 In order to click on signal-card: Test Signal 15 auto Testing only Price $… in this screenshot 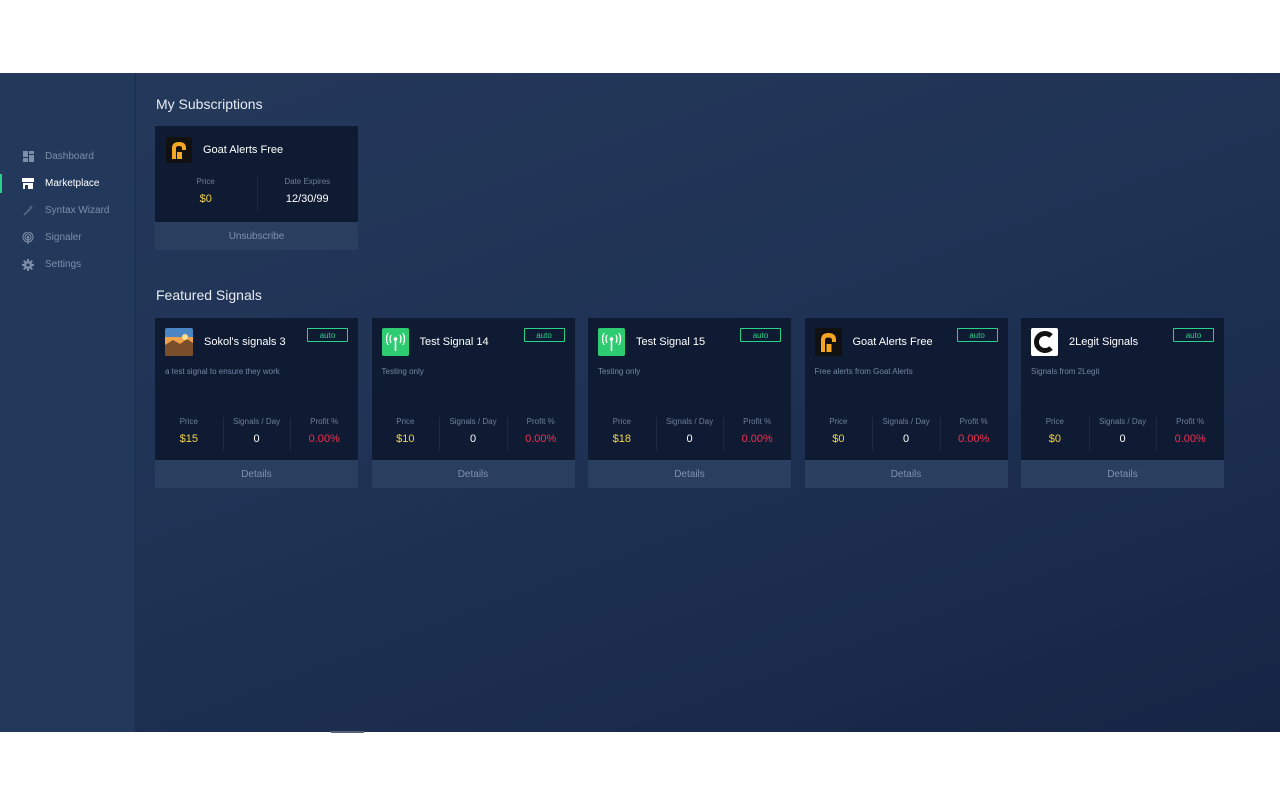, I will do `click(689, 403)`.